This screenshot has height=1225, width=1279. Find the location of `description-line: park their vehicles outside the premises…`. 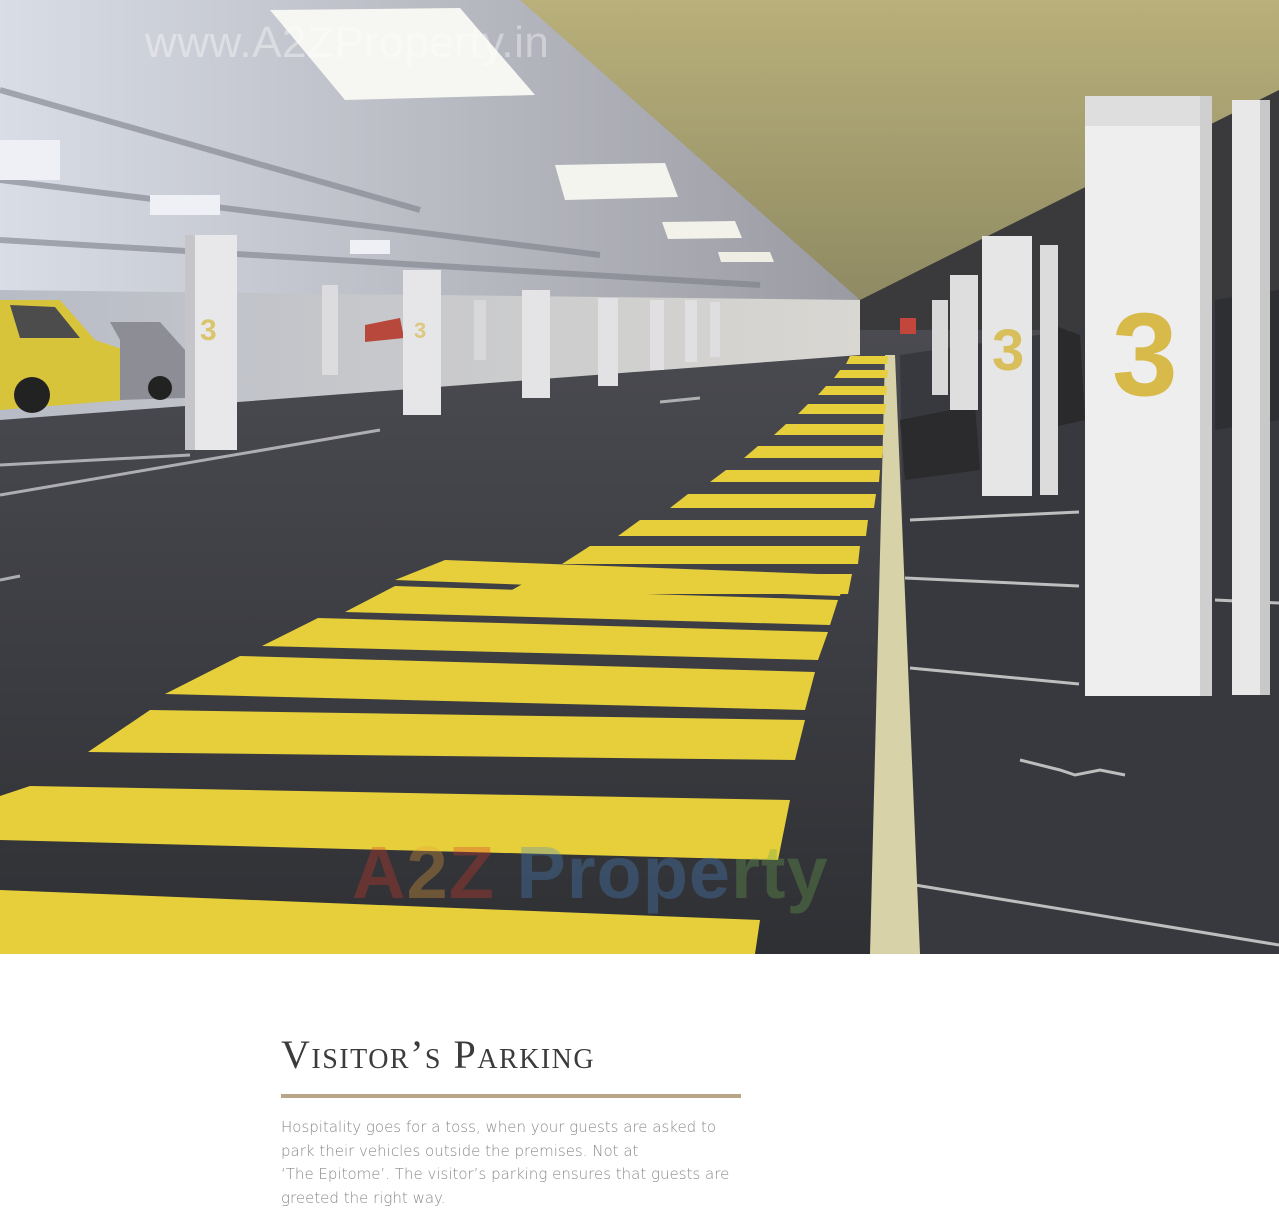

description-line: park their vehicles outside the premises… is located at coordinates (460, 1150).